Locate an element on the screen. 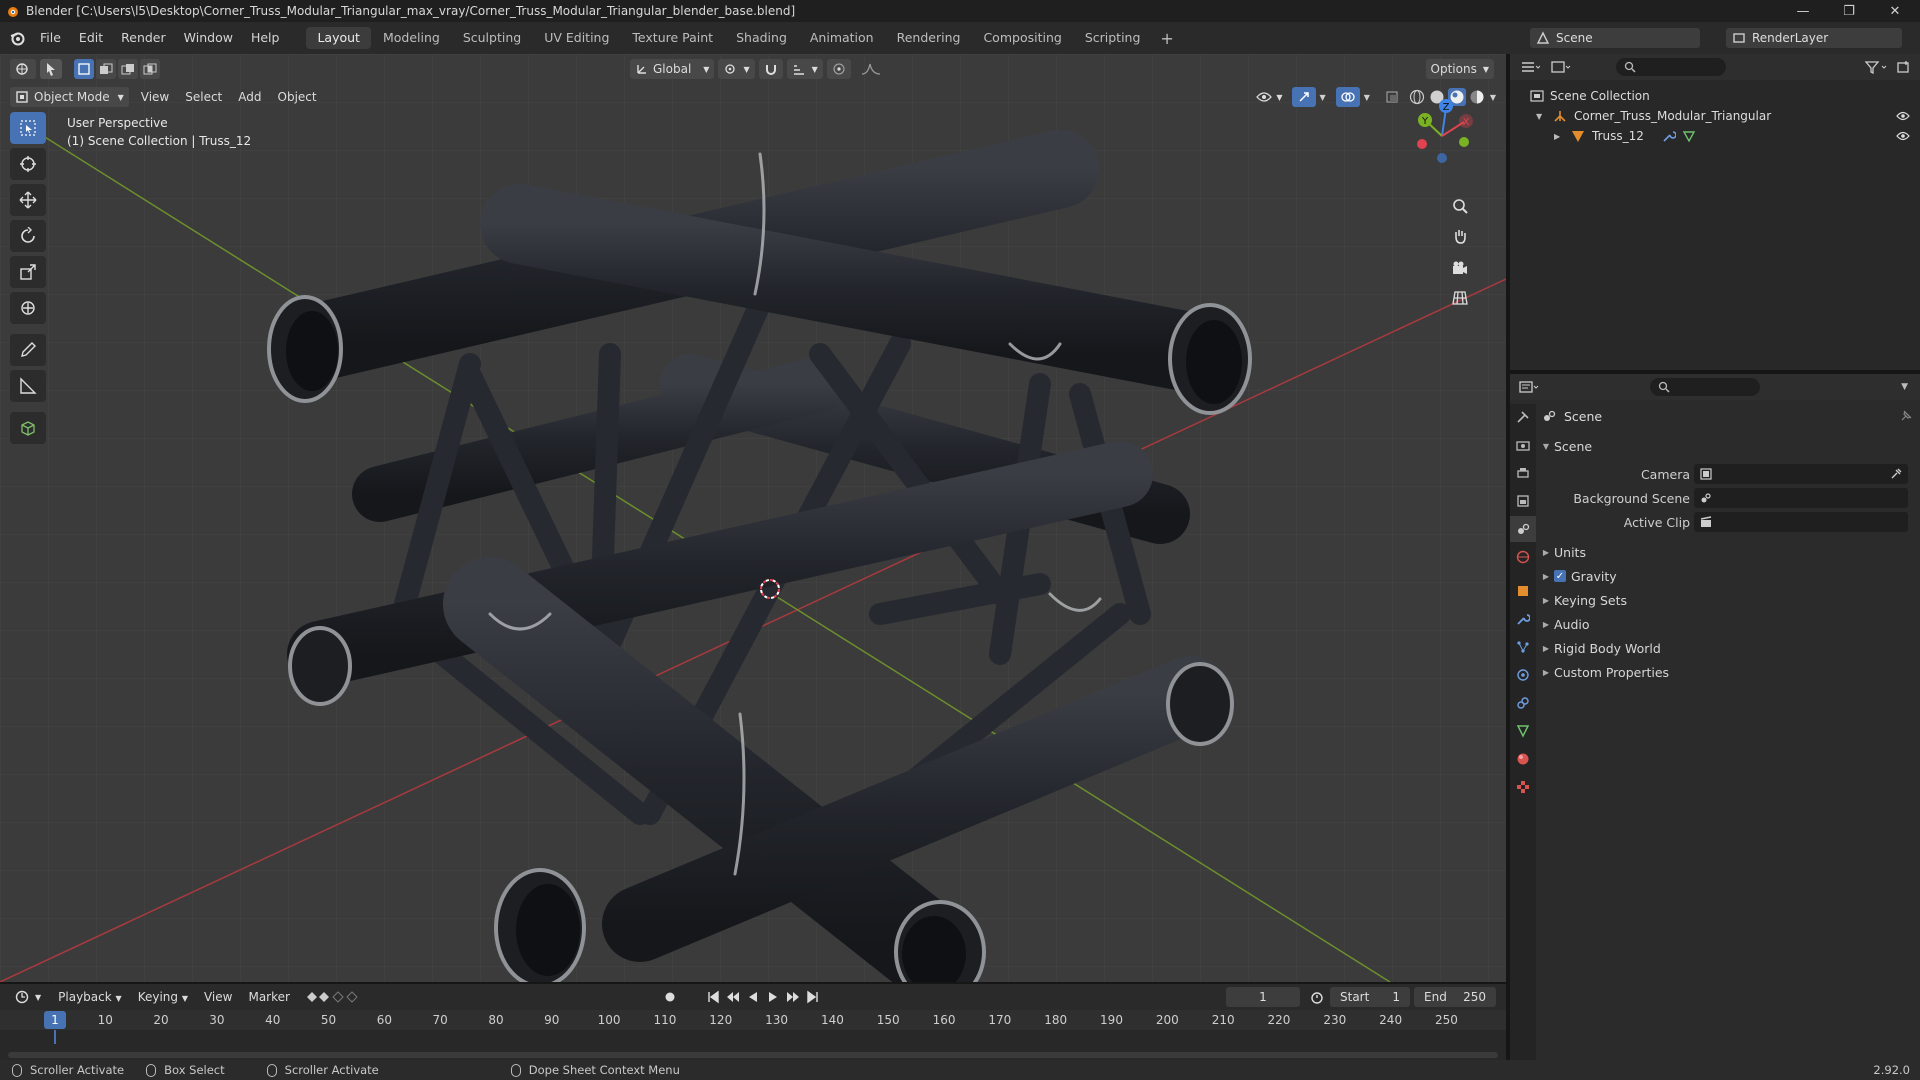 The width and height of the screenshot is (1920, 1080). viewport-menu-add: Add is located at coordinates (249, 97).